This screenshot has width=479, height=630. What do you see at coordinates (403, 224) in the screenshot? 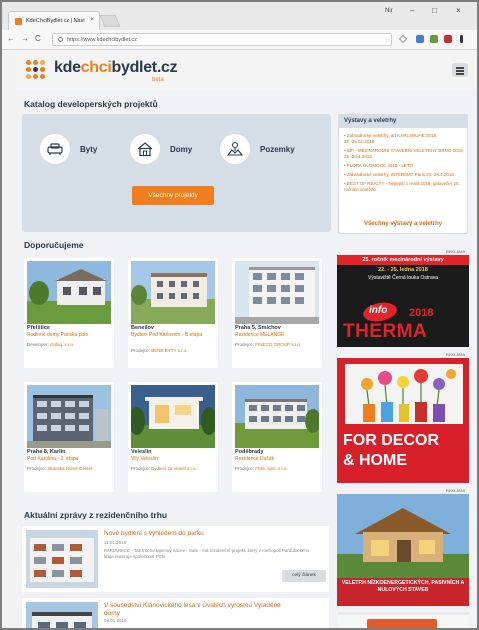
I see `all-expos-link: Všechny výstavy a veletrhy` at bounding box center [403, 224].